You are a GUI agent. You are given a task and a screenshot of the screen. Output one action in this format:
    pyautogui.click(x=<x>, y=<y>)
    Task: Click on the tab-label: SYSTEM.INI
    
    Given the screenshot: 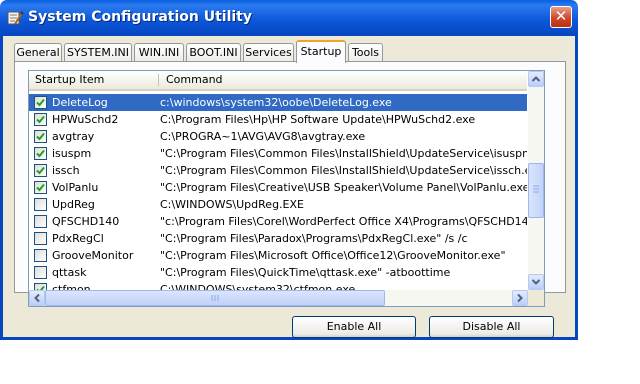 What is the action you would take?
    pyautogui.click(x=98, y=52)
    